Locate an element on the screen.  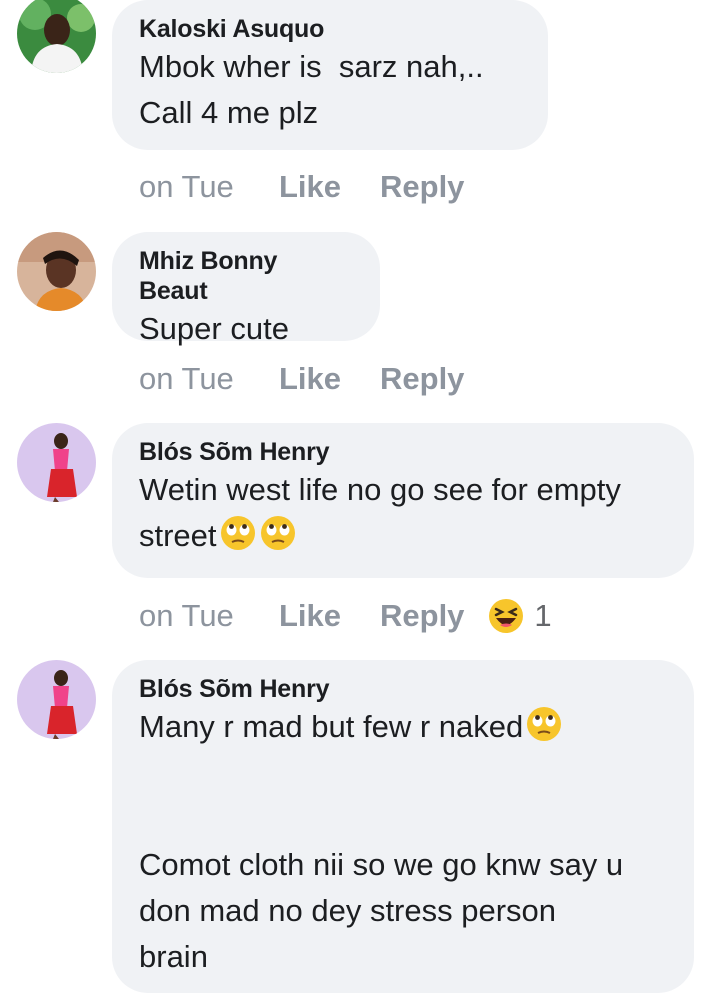
comment-actions: on Tue Like Reply 1 is located at coordinates (345, 616).